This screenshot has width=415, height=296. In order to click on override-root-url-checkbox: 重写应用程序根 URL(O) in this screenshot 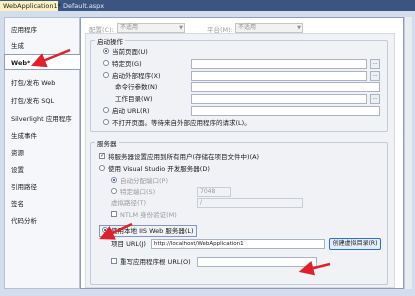, I will do `click(151, 262)`.